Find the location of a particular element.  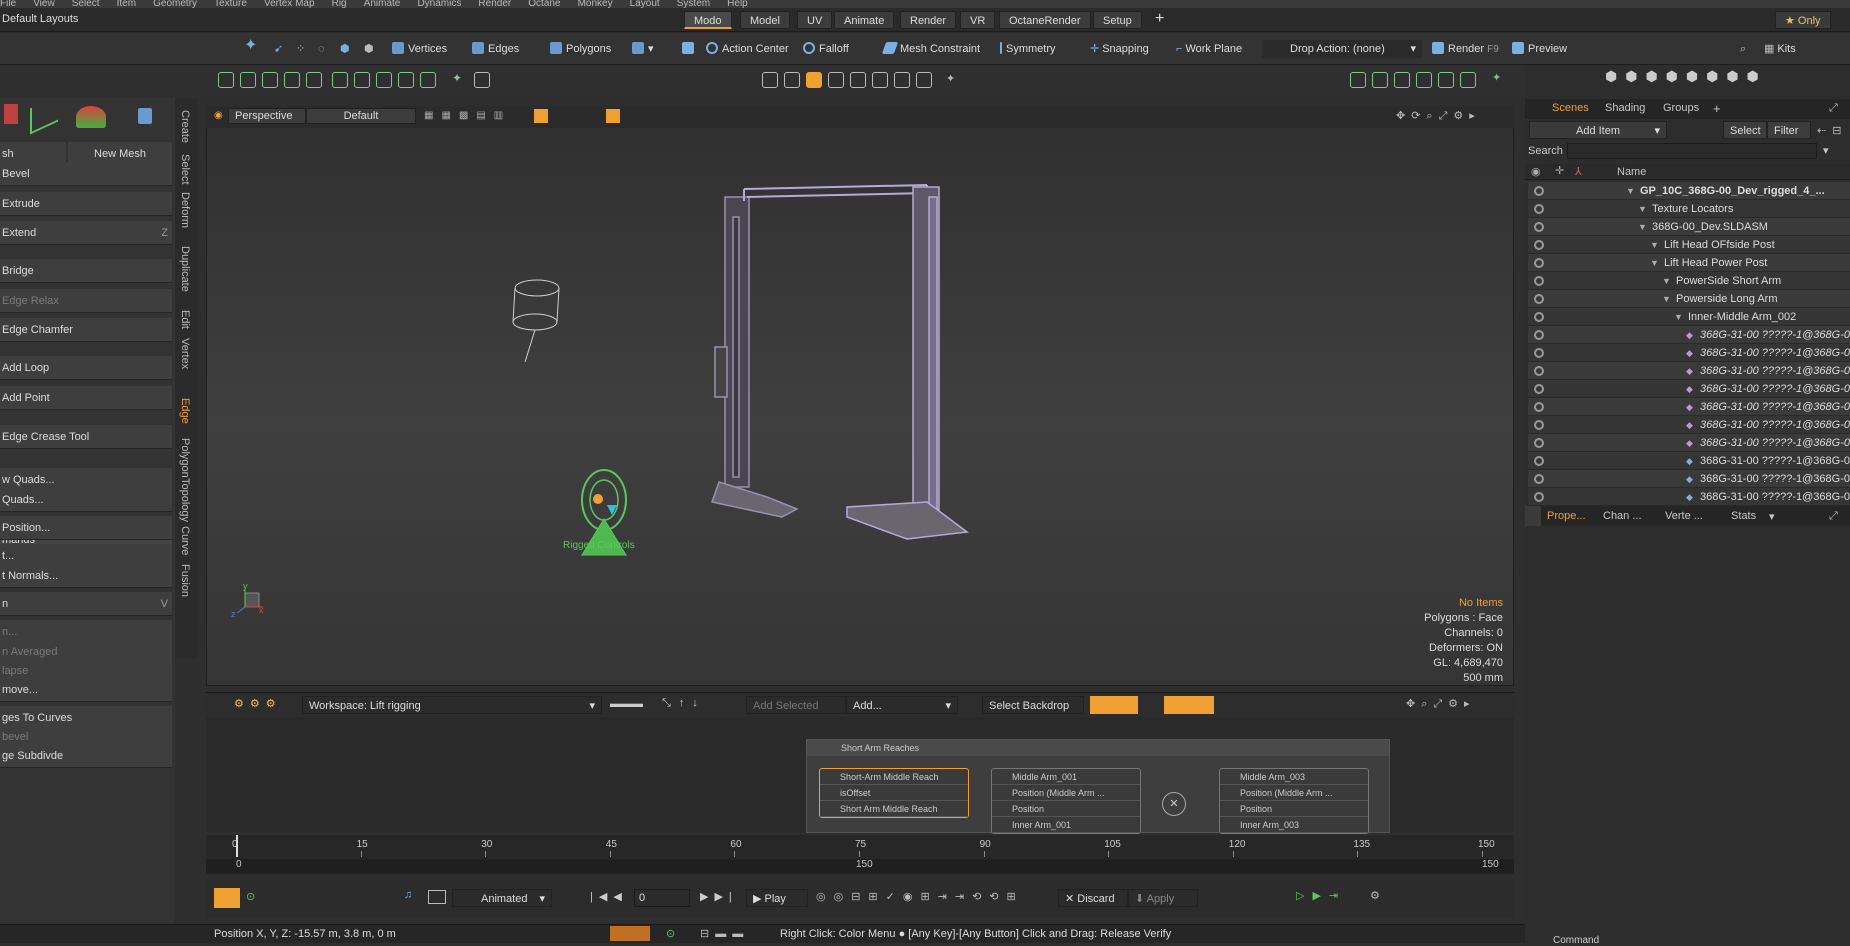

vtab-select: Select is located at coordinates (185, 169).